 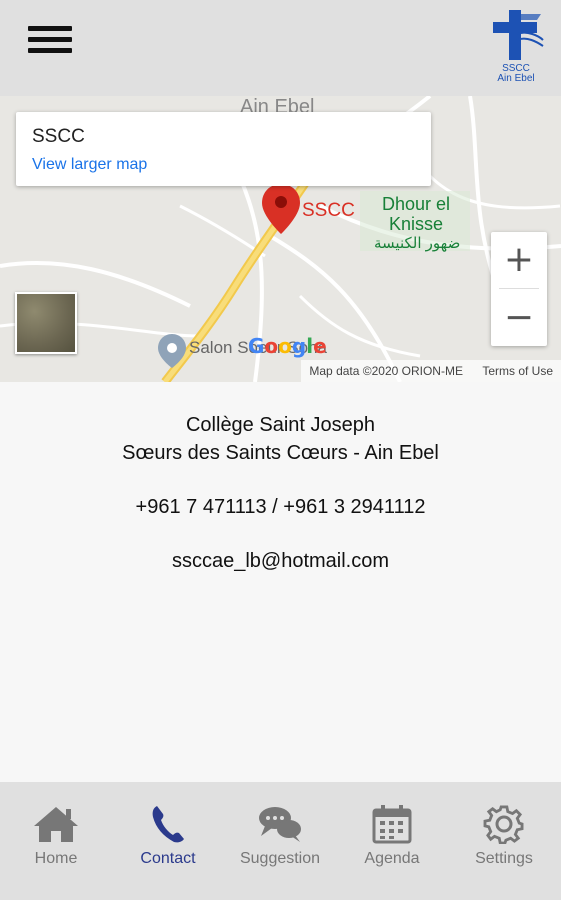 I want to click on tab-settings: Settings, so click(x=504, y=839).